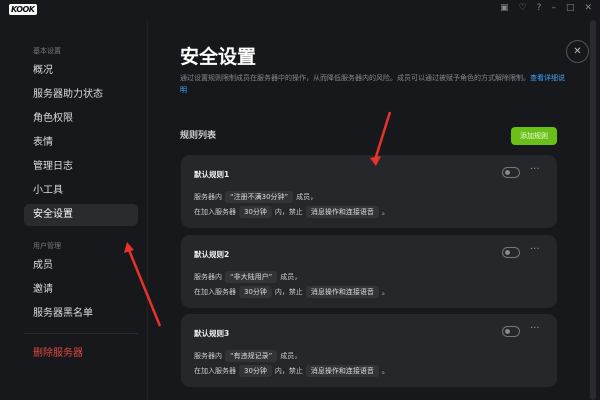 This screenshot has width=600, height=400. What do you see at coordinates (534, 136) in the screenshot?
I see `add-rule-button: 添加规则` at bounding box center [534, 136].